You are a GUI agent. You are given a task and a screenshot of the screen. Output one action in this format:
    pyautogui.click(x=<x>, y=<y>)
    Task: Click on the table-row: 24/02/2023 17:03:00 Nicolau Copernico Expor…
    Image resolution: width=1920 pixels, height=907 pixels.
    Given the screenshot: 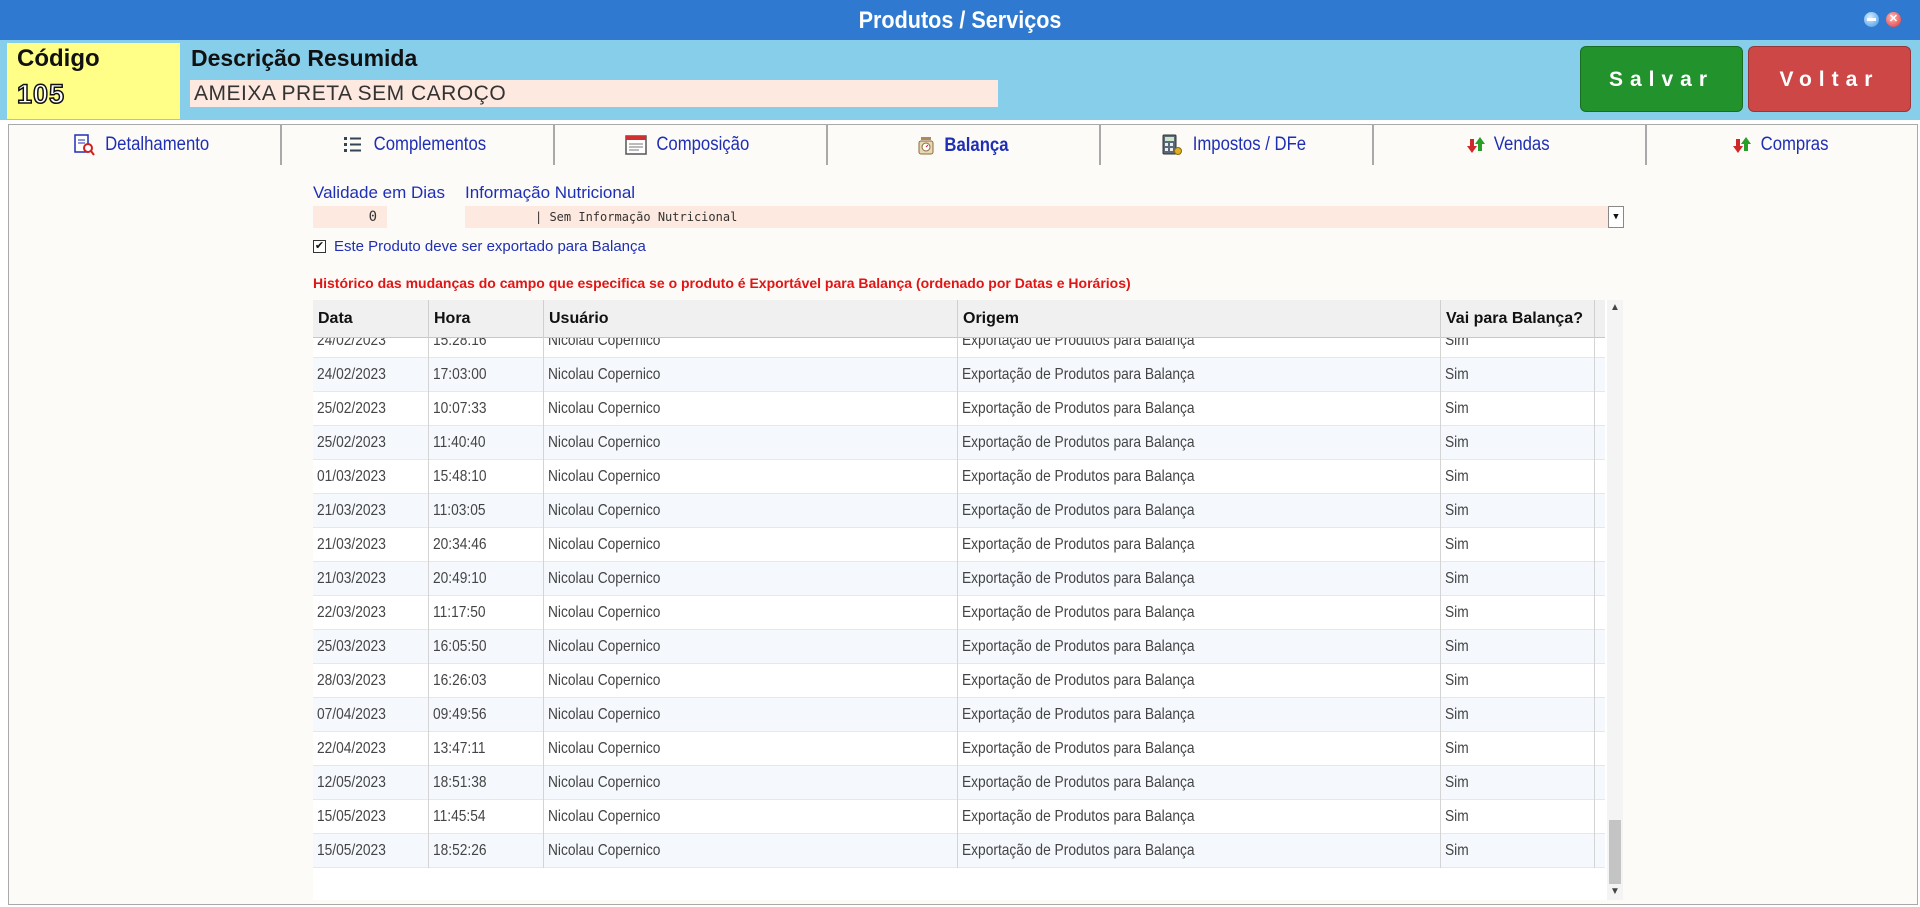 What is the action you would take?
    pyautogui.click(x=959, y=375)
    